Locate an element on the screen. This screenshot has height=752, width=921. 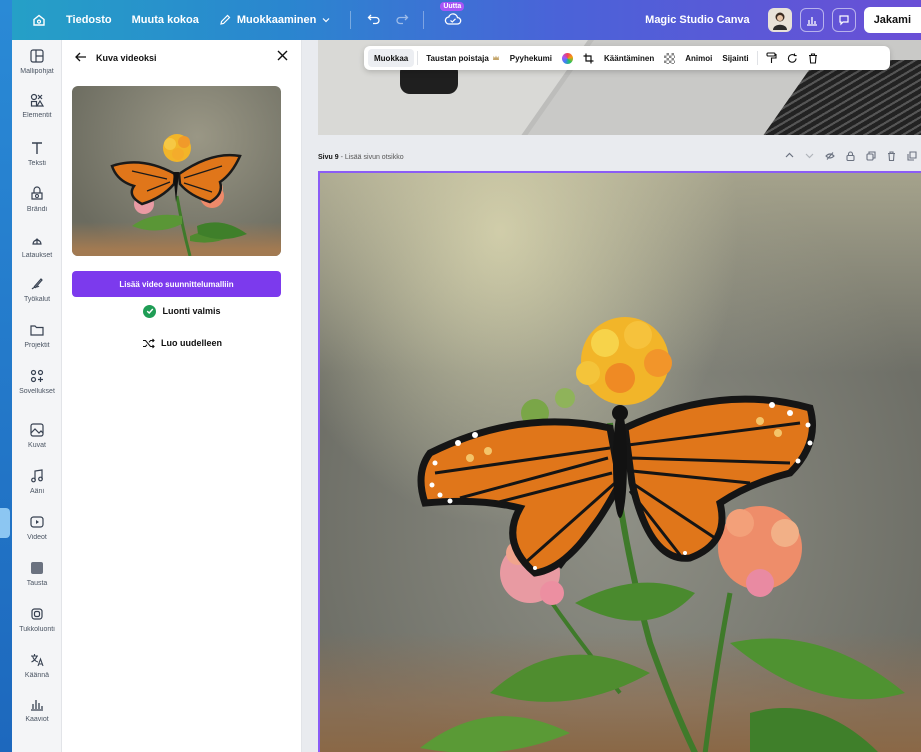
hide-page-icon is located at coordinates (830, 156).